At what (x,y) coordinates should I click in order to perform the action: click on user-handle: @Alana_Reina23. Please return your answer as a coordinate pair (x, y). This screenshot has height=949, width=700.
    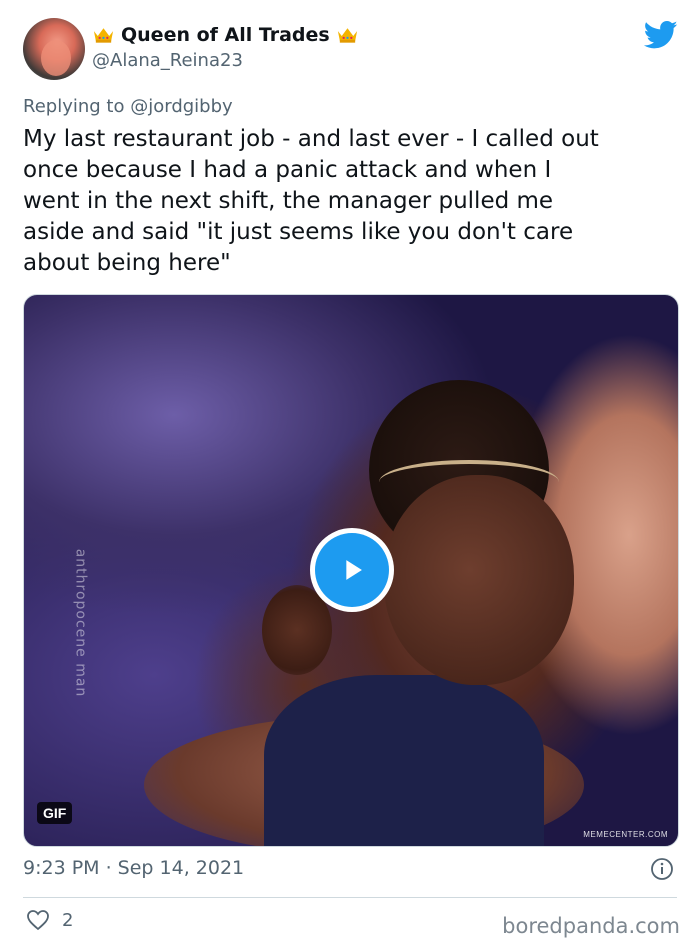
    Looking at the image, I should click on (167, 60).